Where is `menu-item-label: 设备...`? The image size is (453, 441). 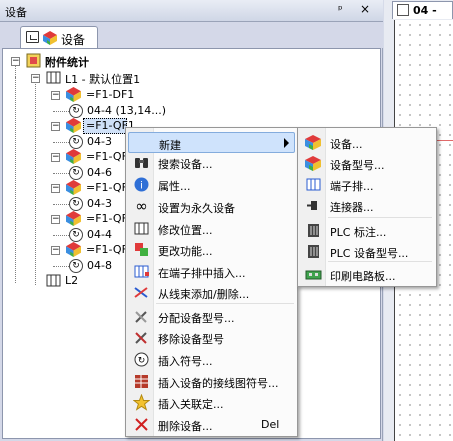 menu-item-label: 设备... is located at coordinates (346, 144).